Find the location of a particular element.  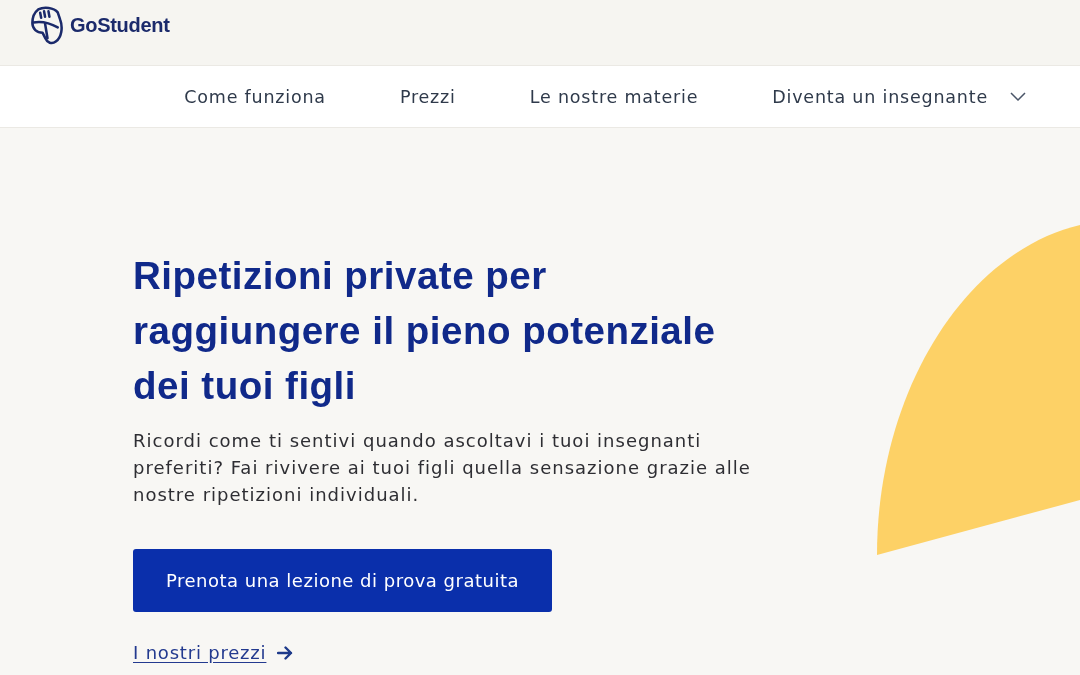

logo-link: GoStudent is located at coordinates (100, 25).